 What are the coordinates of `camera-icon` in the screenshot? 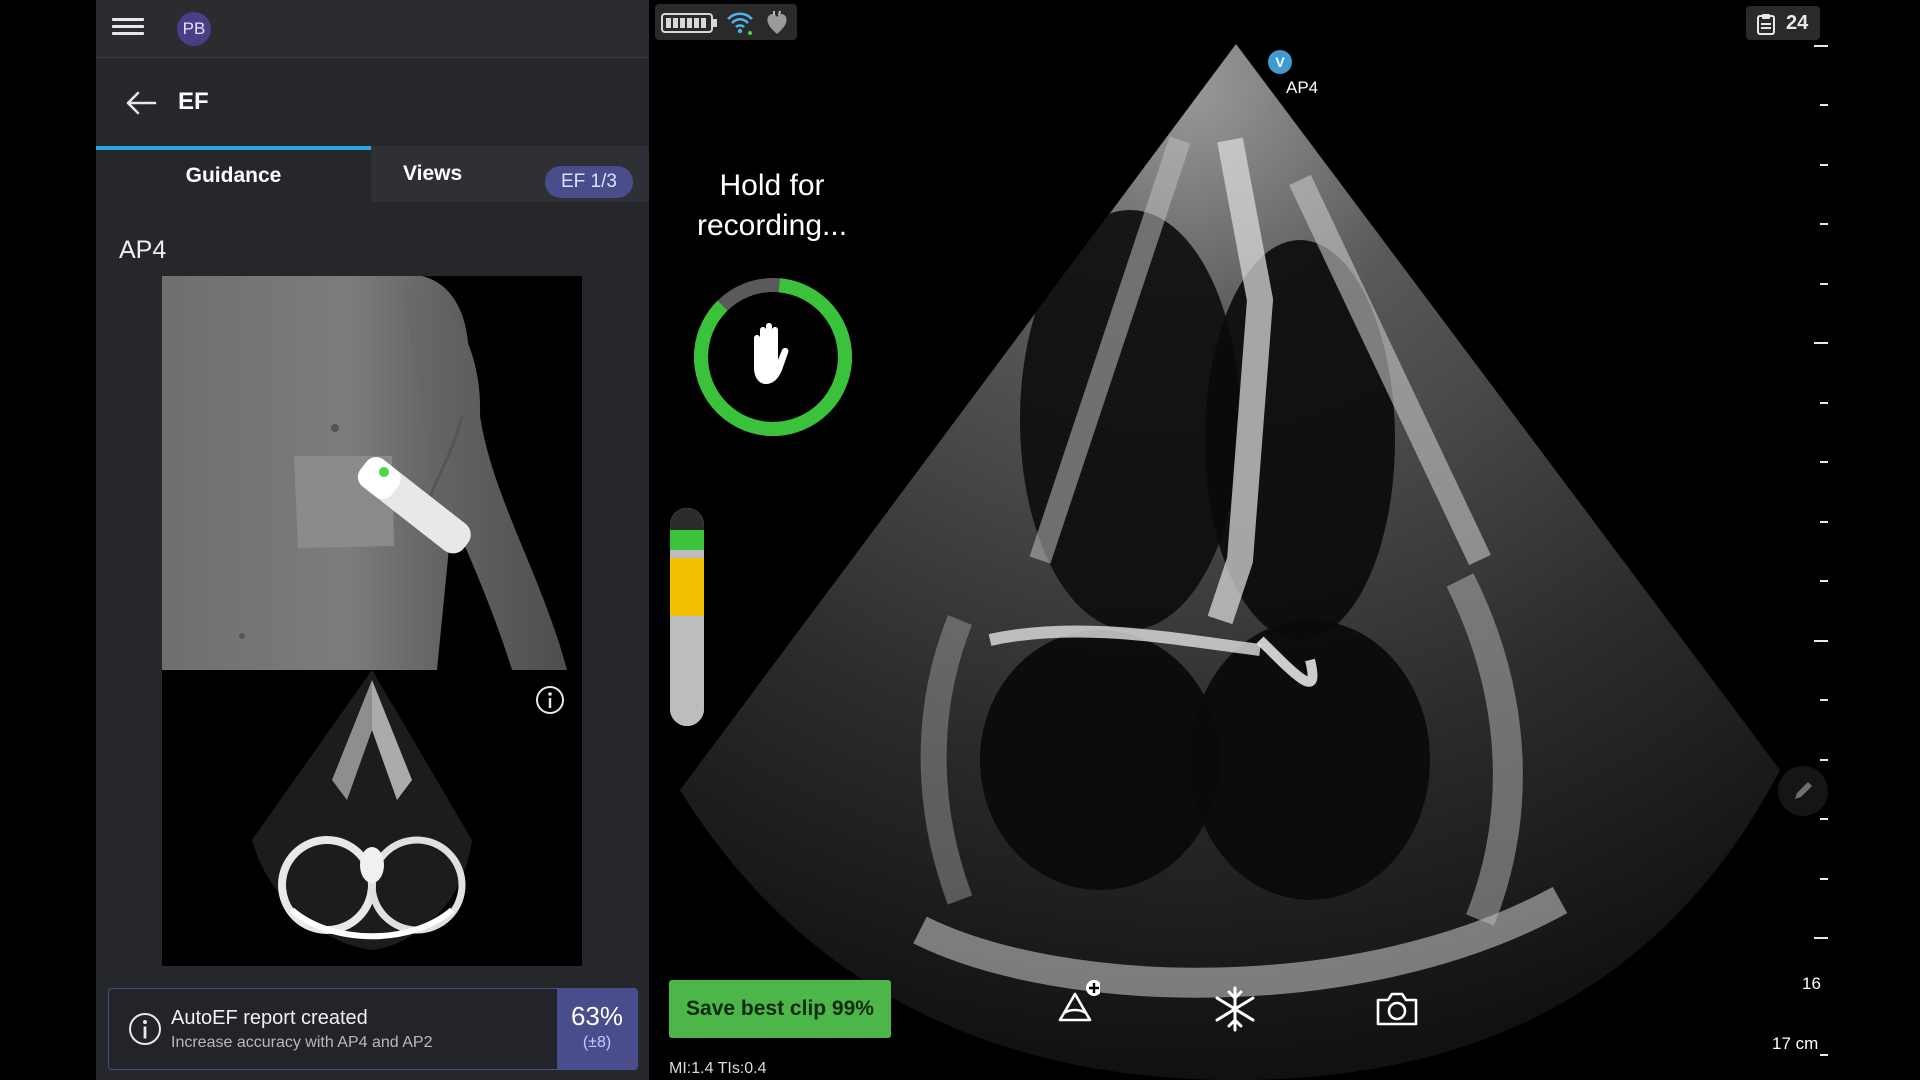 It's located at (1397, 1009).